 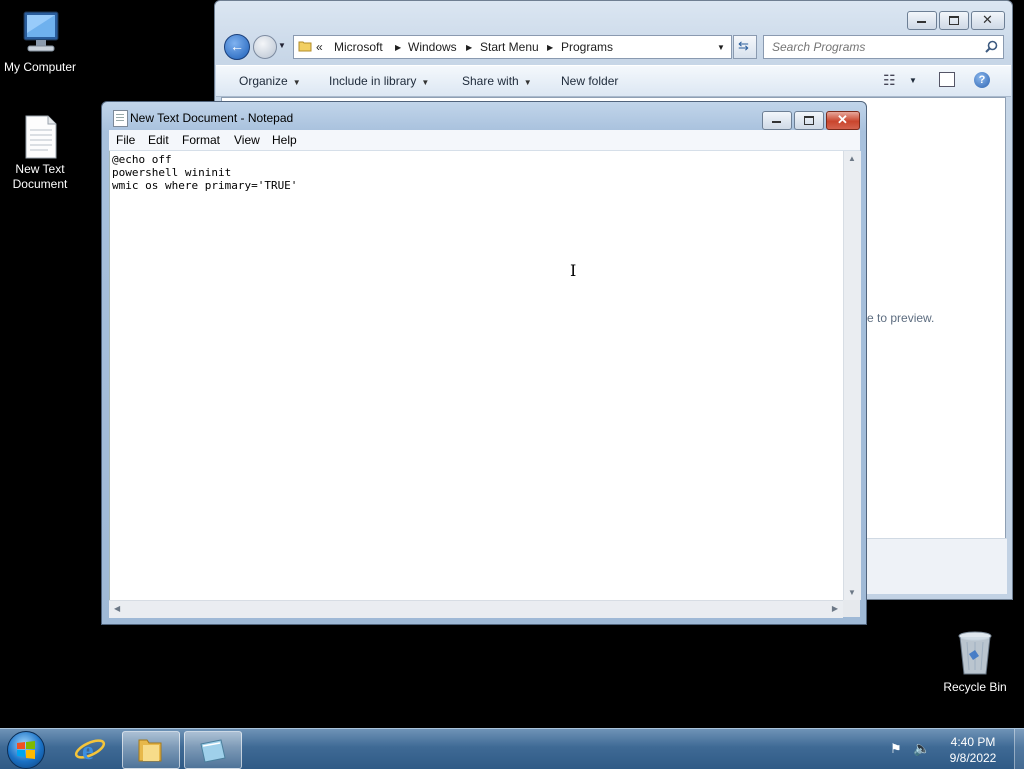 I want to click on new-folder-button: New folder, so click(x=589, y=81).